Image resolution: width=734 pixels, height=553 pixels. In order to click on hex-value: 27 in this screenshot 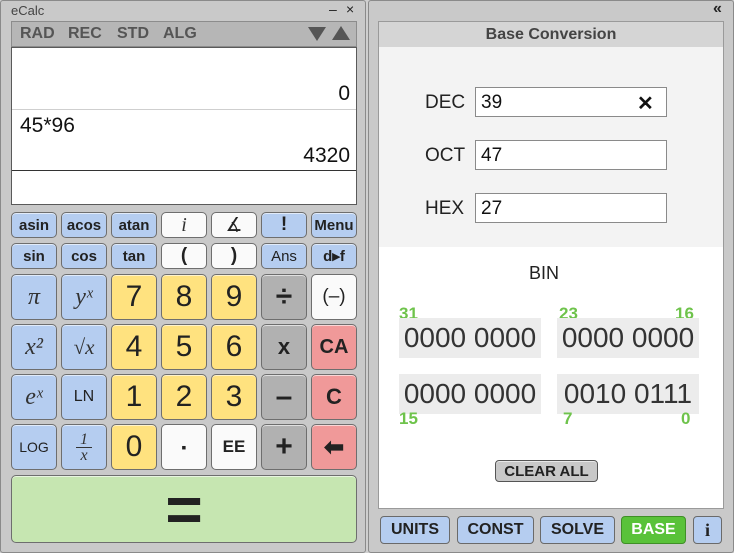, I will do `click(492, 208)`.